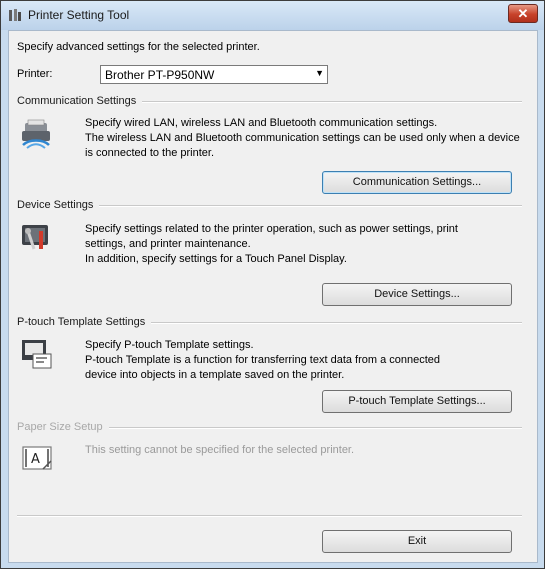 The width and height of the screenshot is (545, 569). Describe the element at coordinates (35, 74) in the screenshot. I see `printer-label: Printer:` at that location.